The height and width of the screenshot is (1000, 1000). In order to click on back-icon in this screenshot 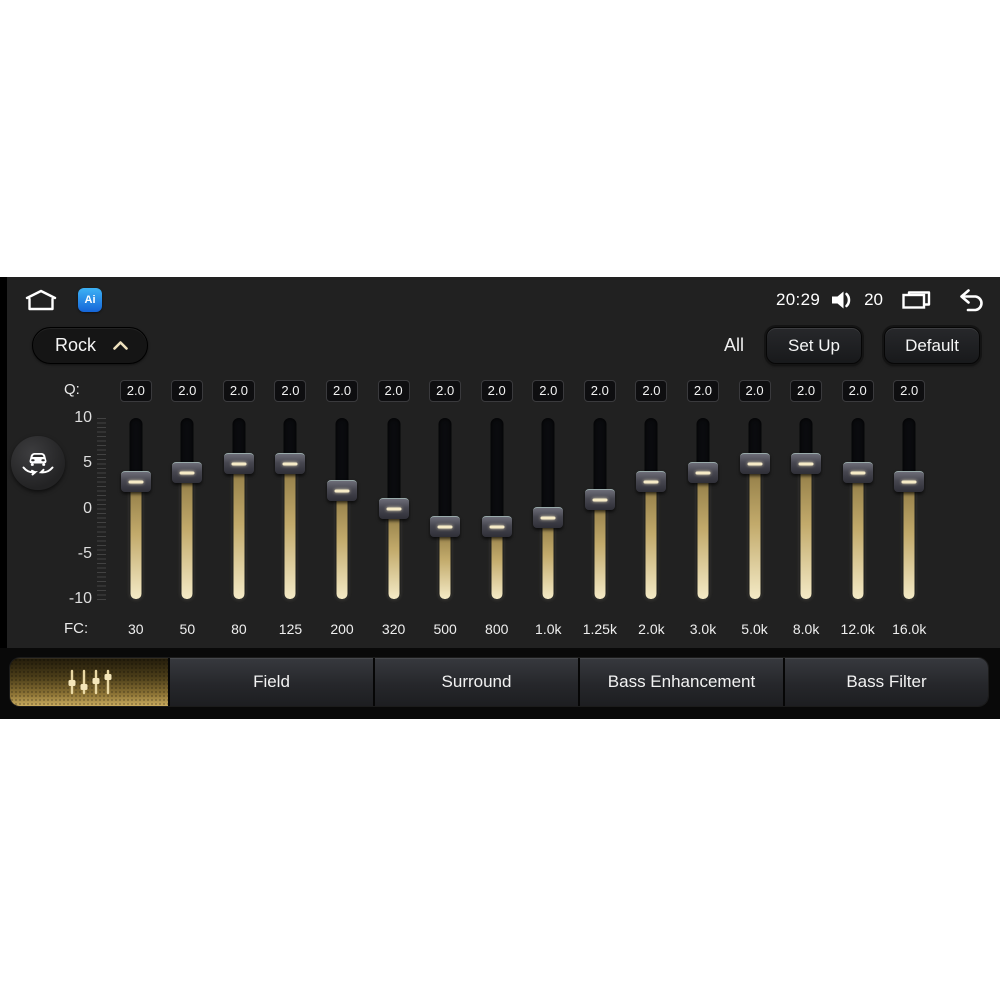, I will do `click(971, 300)`.